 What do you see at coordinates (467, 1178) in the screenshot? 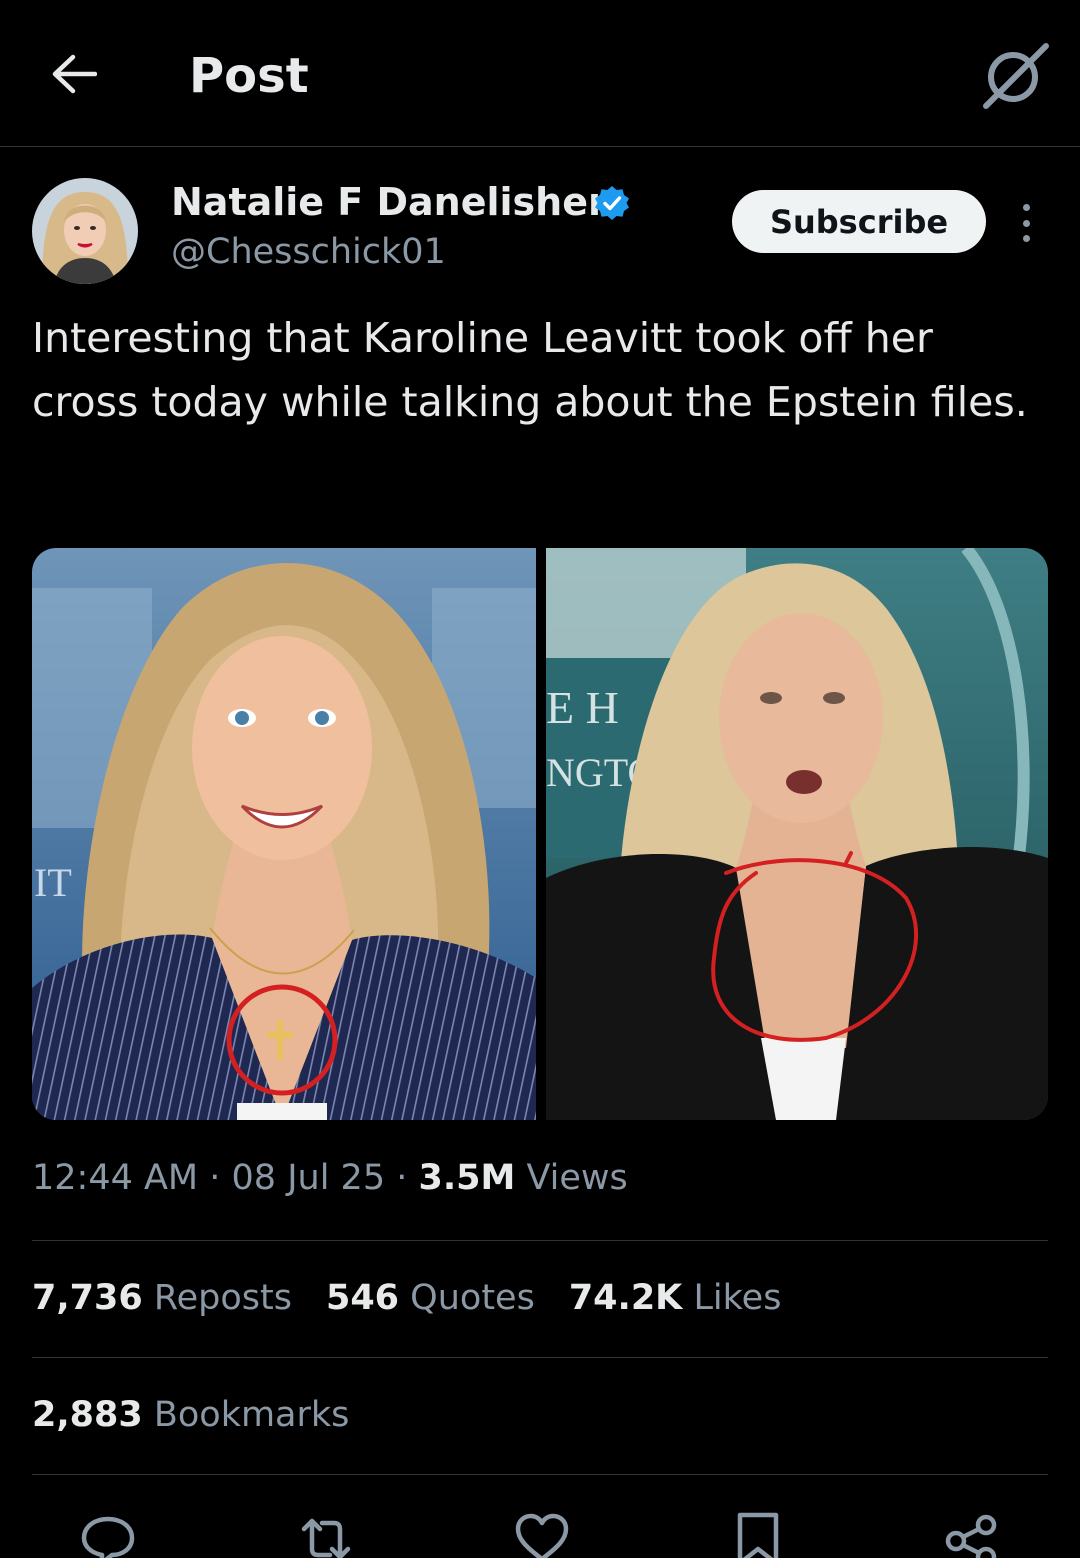
I see `views-count: 3.5M` at bounding box center [467, 1178].